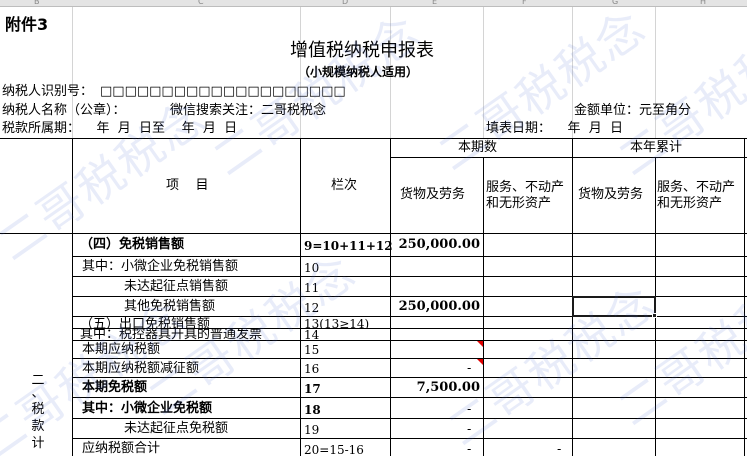 This screenshot has height=474, width=747. I want to click on column-letter: G, so click(615, 3).